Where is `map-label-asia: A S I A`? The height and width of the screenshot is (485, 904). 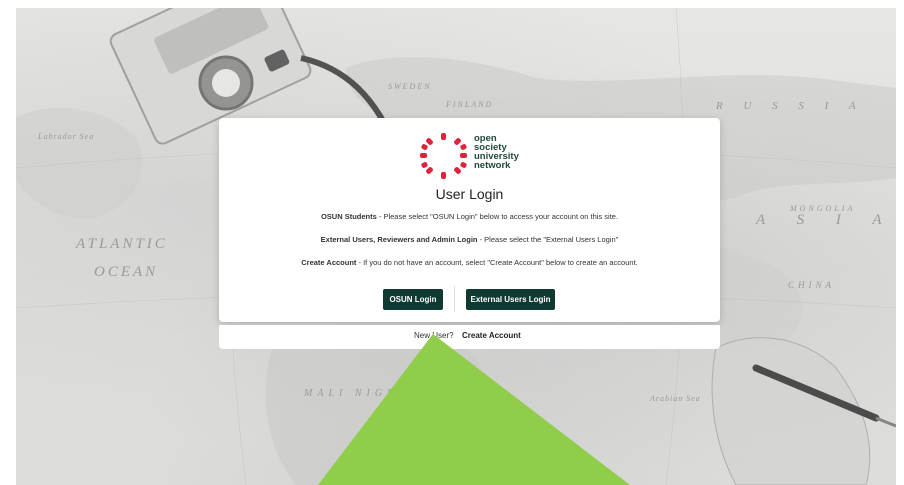 map-label-asia: A S I A is located at coordinates (826, 220).